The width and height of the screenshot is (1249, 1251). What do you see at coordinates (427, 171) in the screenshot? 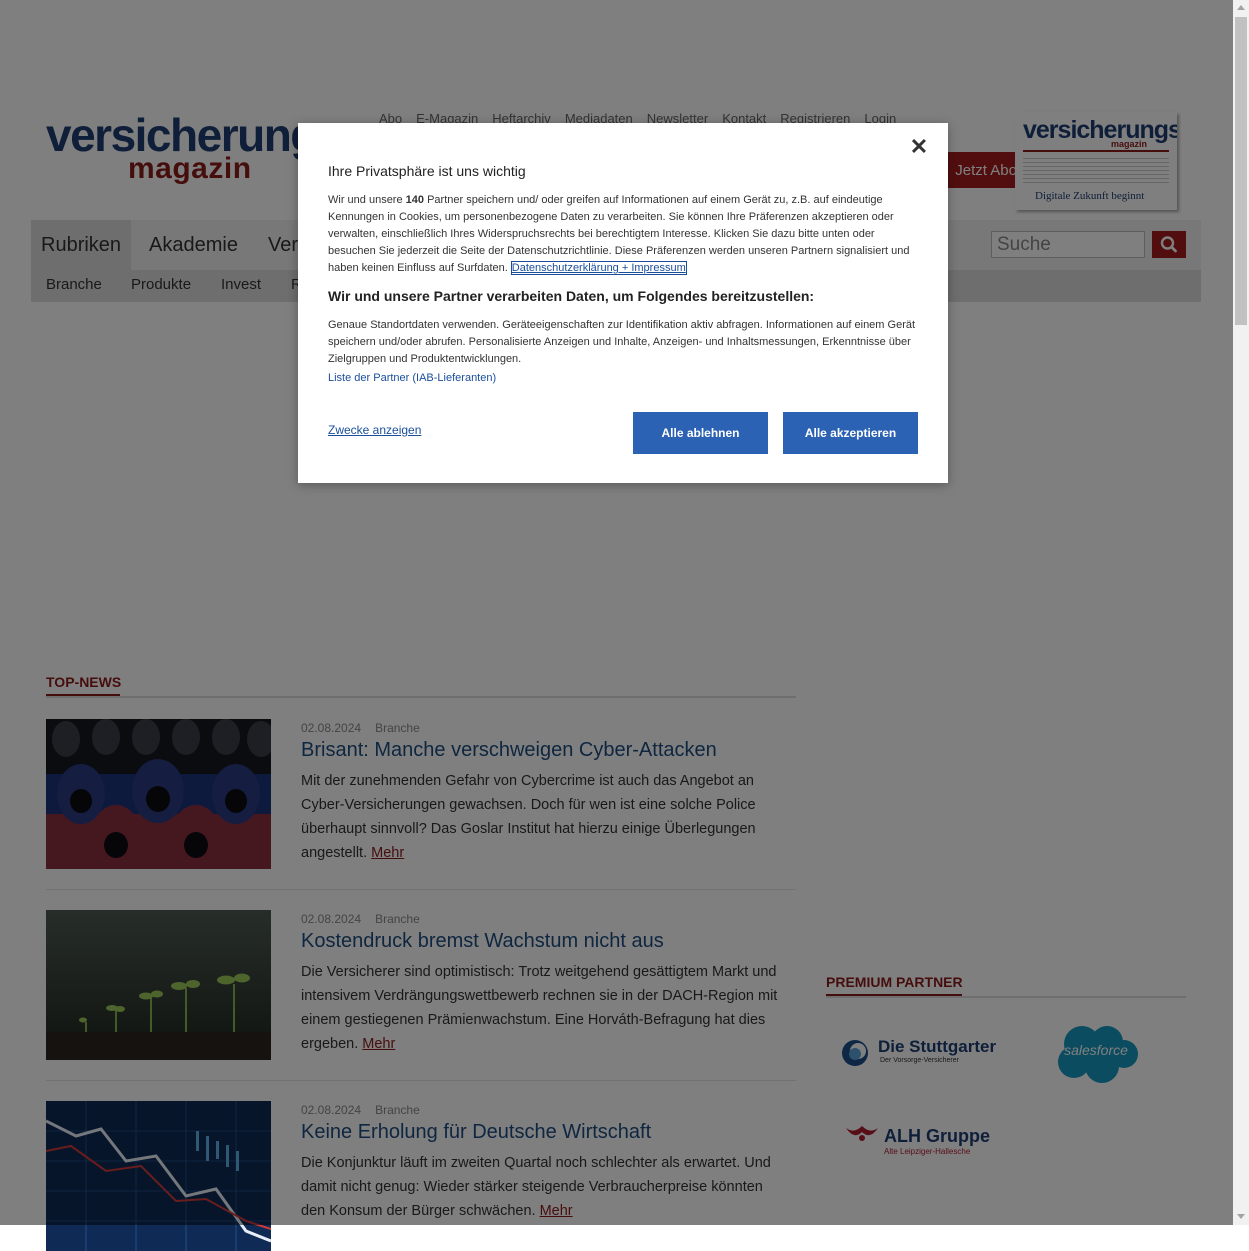
I see `consent-title: Ihre Privatsphäre ist uns wichtig` at bounding box center [427, 171].